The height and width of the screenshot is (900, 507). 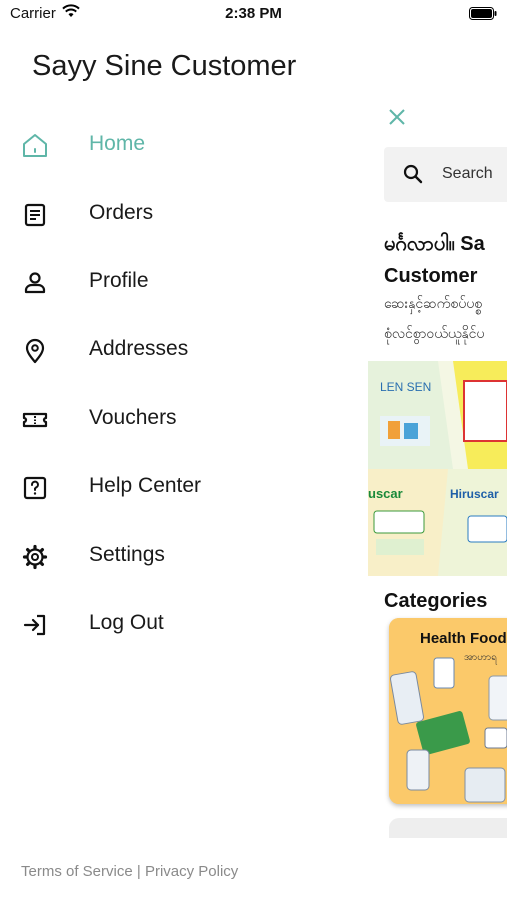 I want to click on menu-label-settings: Settings, so click(x=127, y=554).